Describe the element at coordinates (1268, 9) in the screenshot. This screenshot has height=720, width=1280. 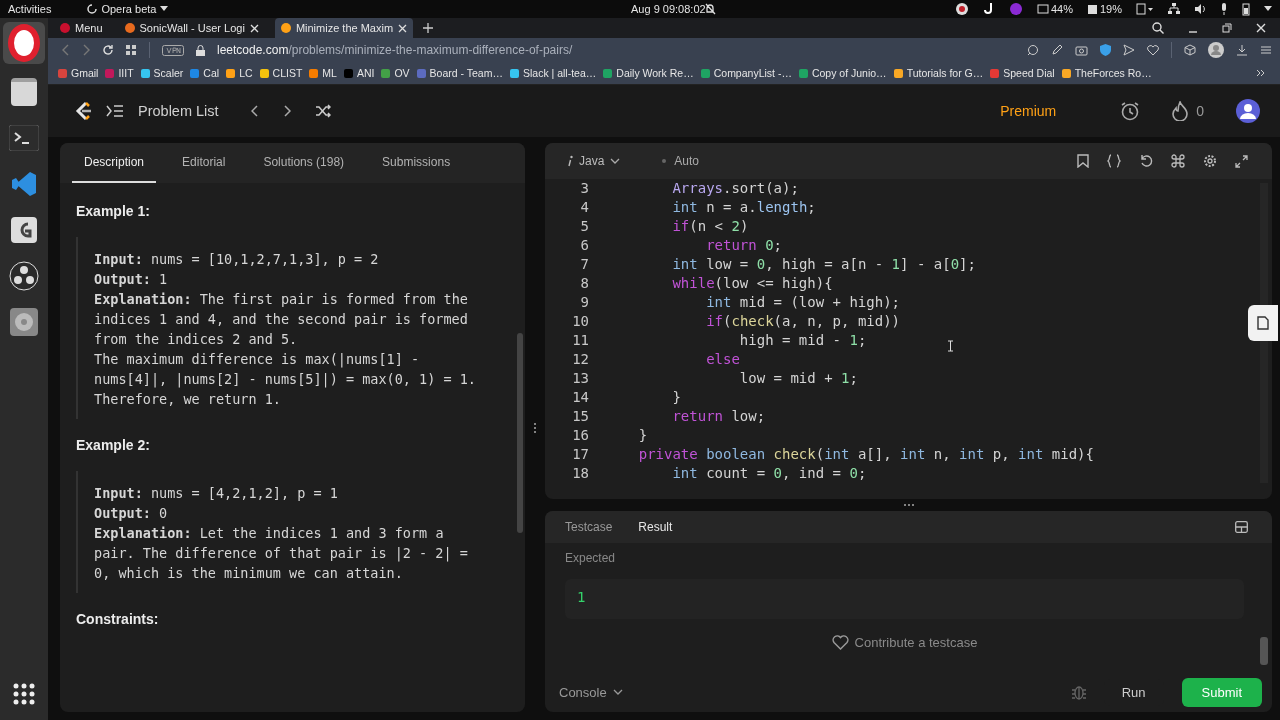
I see `dropdown-caret-icon` at that location.